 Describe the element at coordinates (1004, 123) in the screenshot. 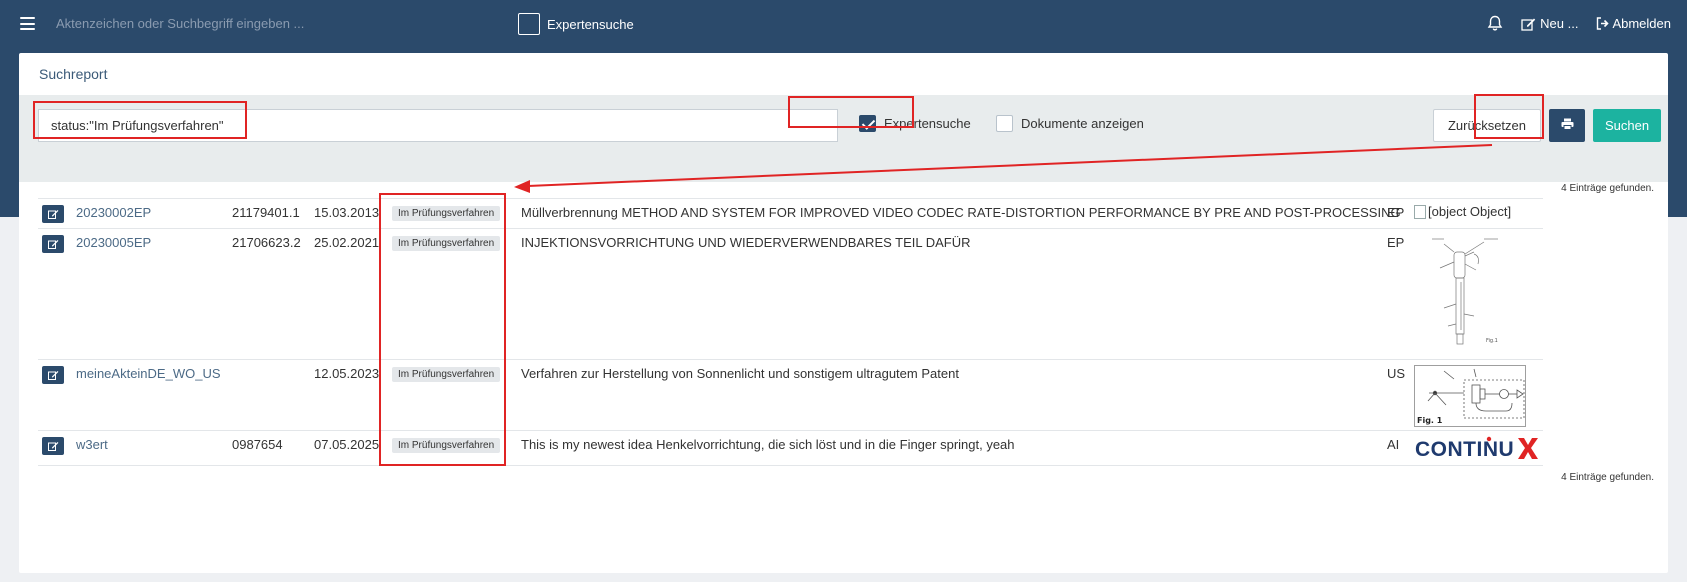

I see `show-documents-checkbox` at that location.